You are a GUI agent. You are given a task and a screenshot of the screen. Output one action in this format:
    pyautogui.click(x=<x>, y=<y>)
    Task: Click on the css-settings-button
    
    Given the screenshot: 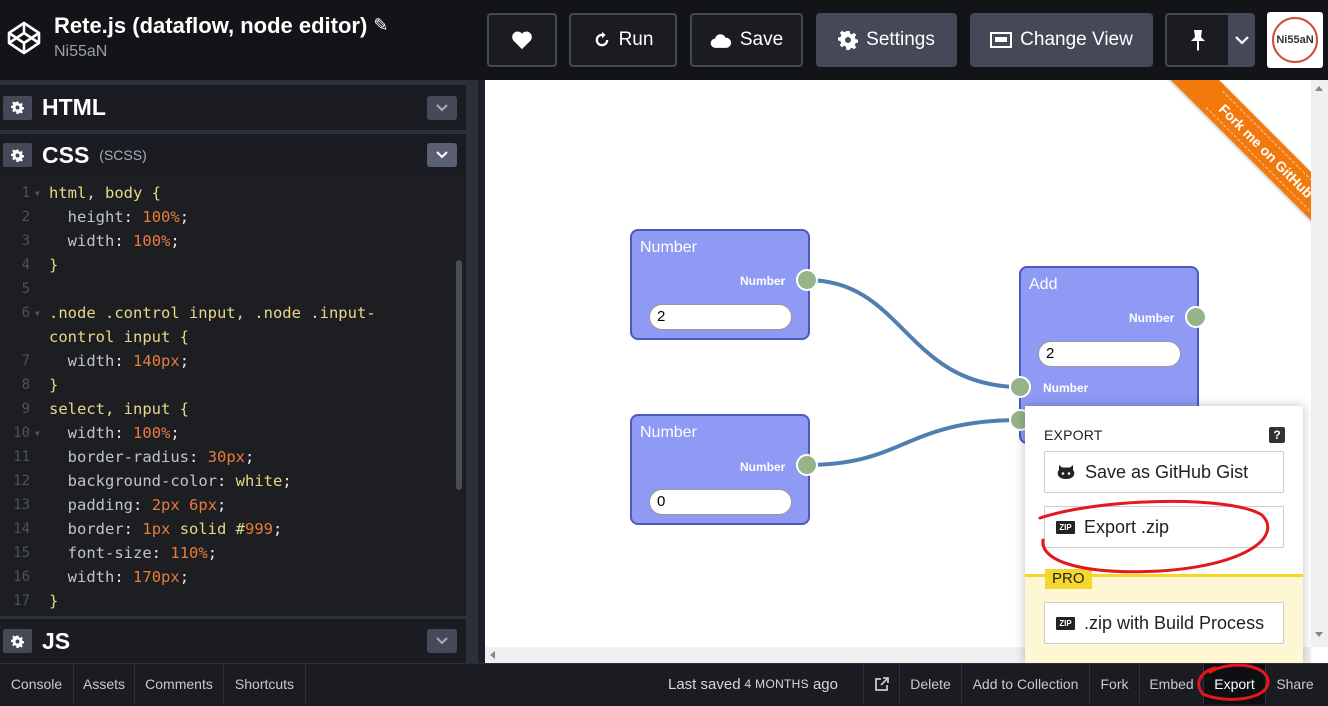 What is the action you would take?
    pyautogui.click(x=17, y=155)
    